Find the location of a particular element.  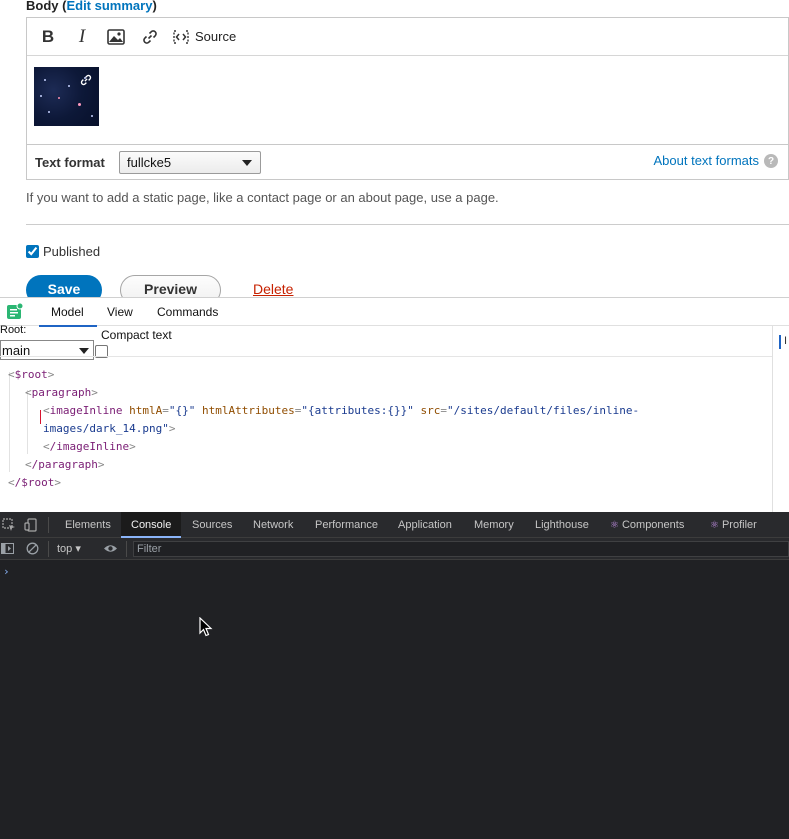

tree-tag: /$root is located at coordinates (34, 482).